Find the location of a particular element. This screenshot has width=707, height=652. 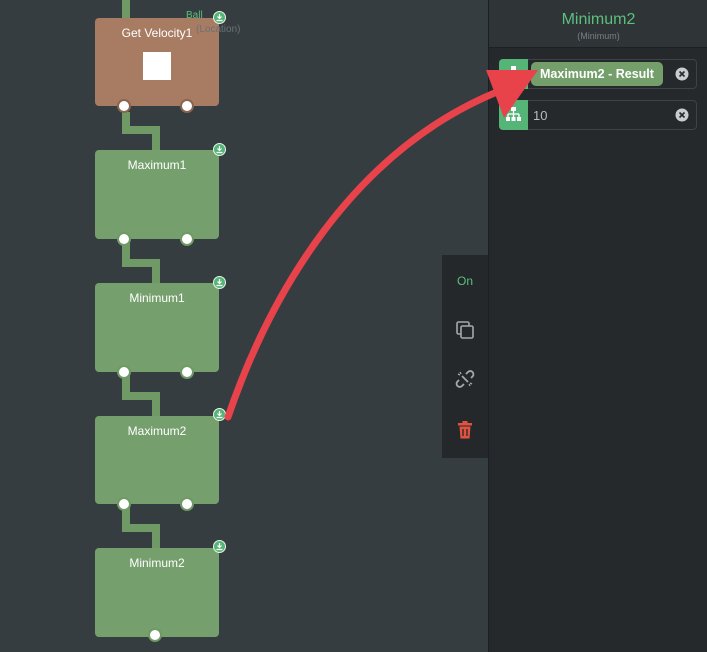

node-maximum2: Maximum2 is located at coordinates (157, 463).